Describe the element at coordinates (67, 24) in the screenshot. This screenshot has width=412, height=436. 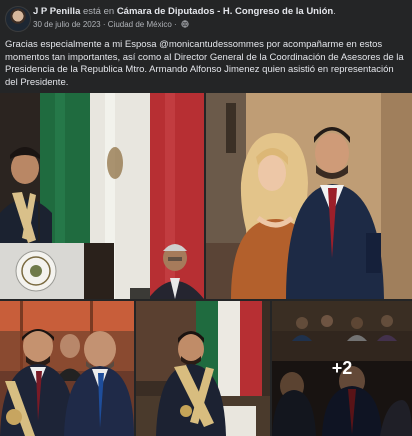
I see `post-date: 30 de julio de 2023` at that location.